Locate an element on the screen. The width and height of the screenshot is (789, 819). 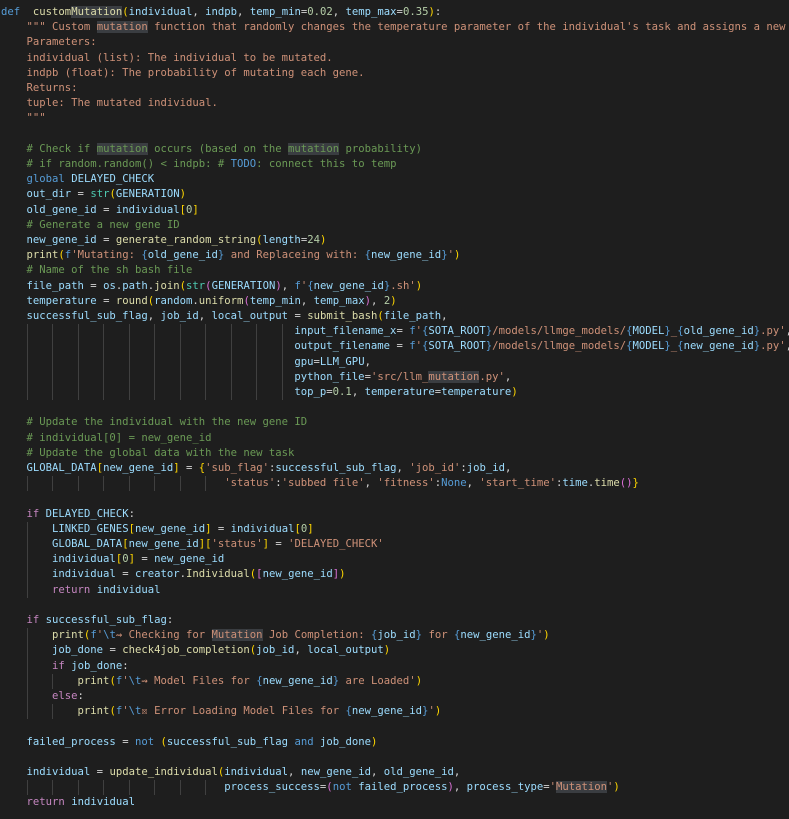
code-token: old_gene_id is located at coordinates (718, 331).